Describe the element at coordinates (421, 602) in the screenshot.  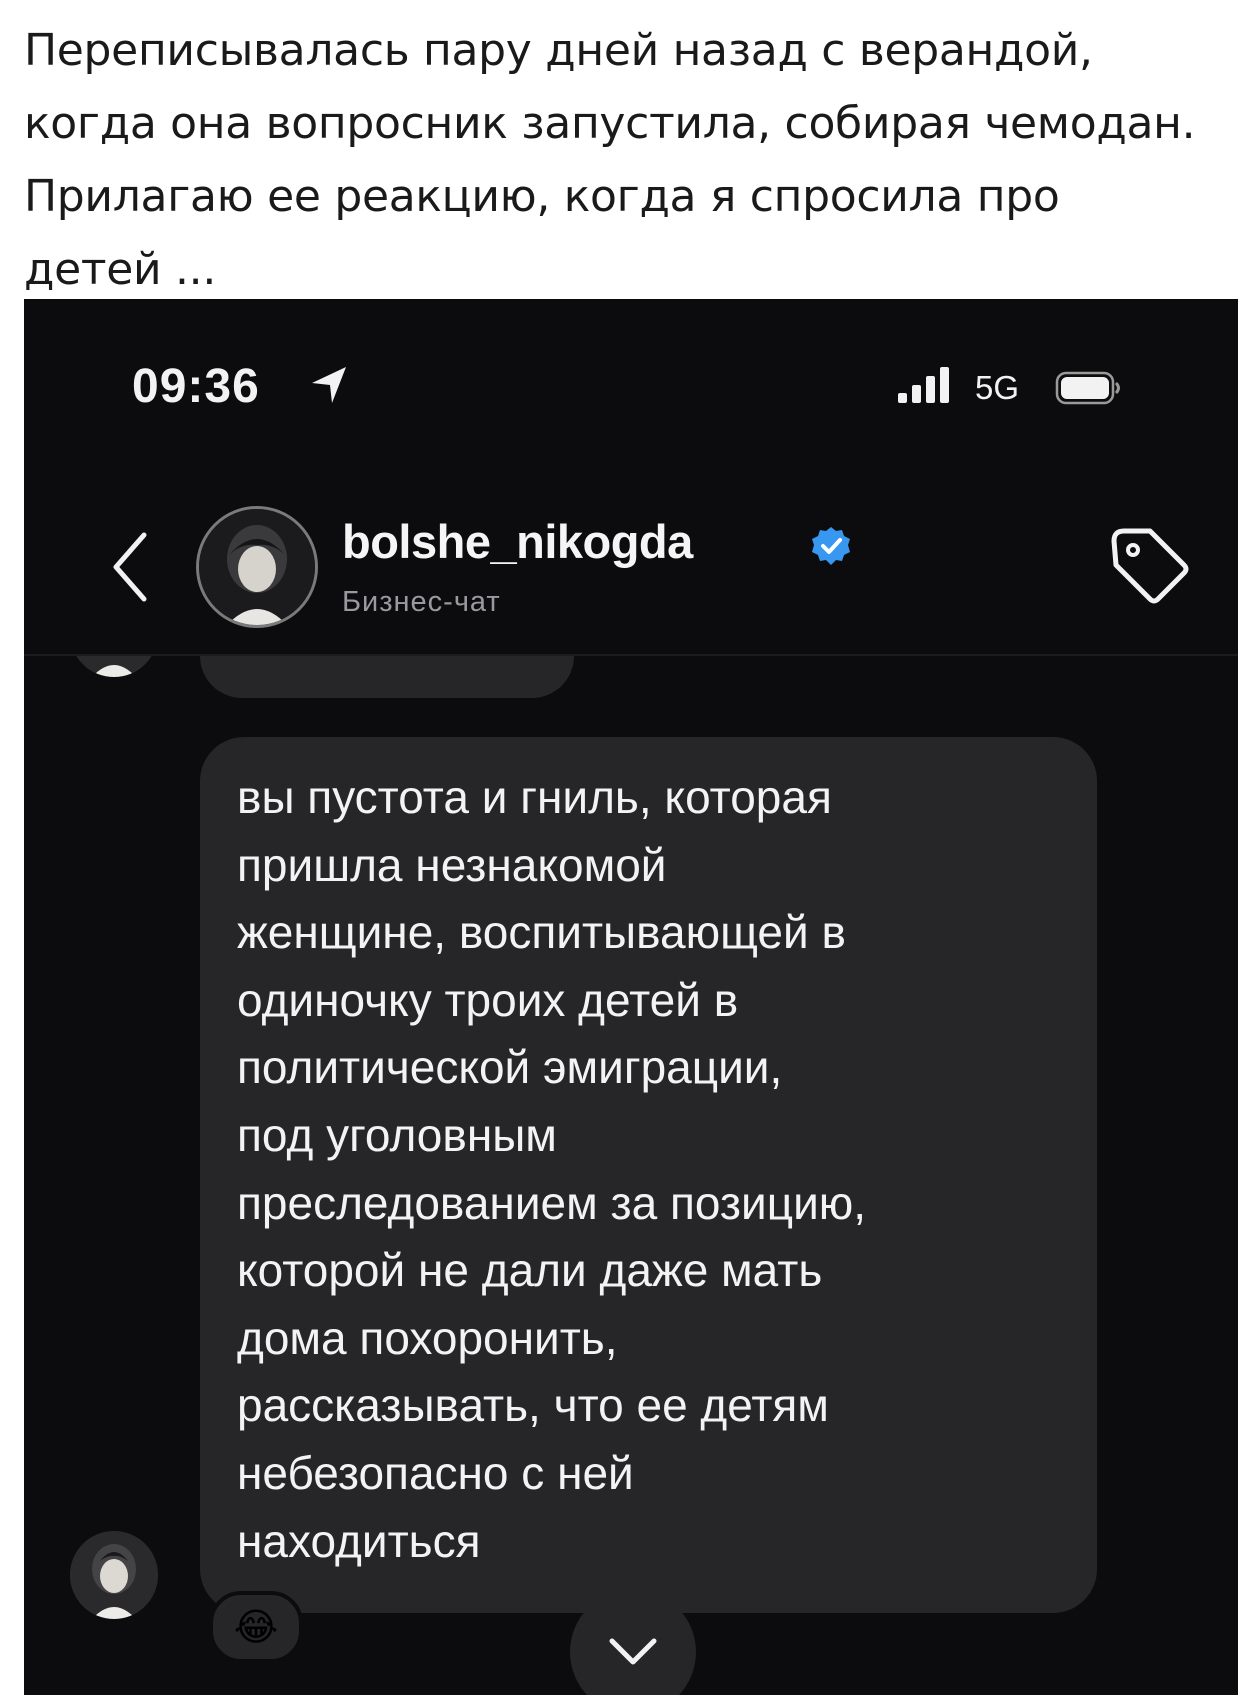
I see `chat-subtitle-overlay: Бизнес-чат` at that location.